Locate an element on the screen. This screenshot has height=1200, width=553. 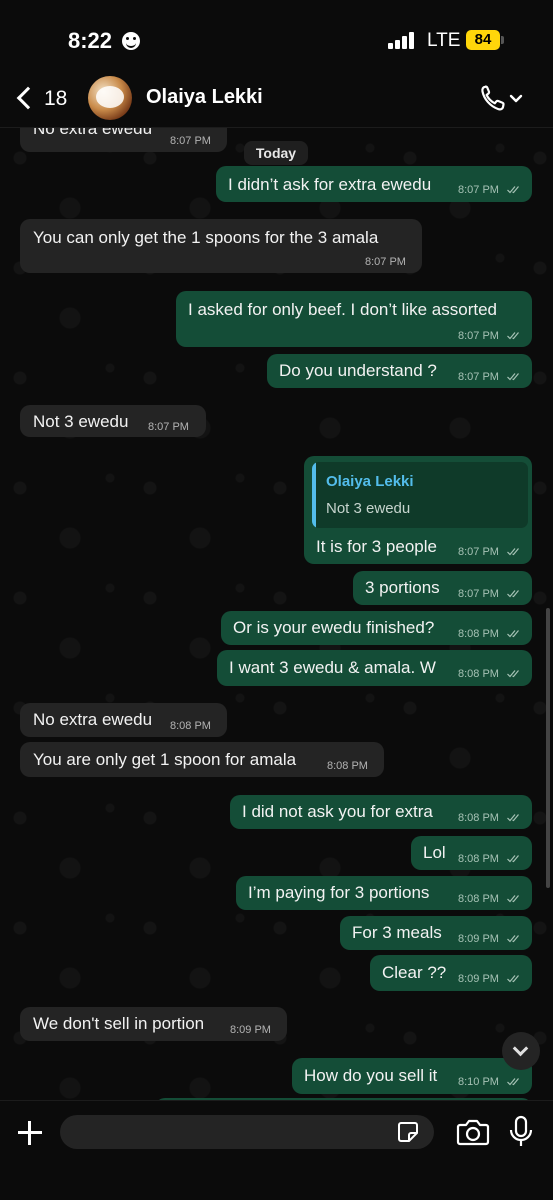
message-outgoing: Do you understand ? 8:07 PM is located at coordinates (399, 371).